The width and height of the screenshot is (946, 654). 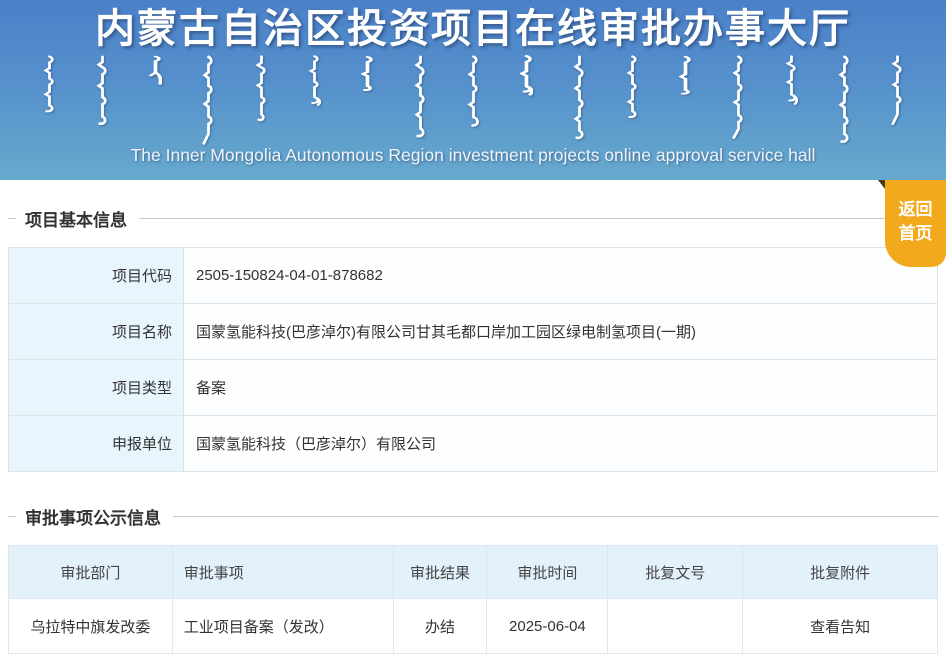 What do you see at coordinates (473, 516) in the screenshot?
I see `section-title-approval-info: 审批事项公示信息` at bounding box center [473, 516].